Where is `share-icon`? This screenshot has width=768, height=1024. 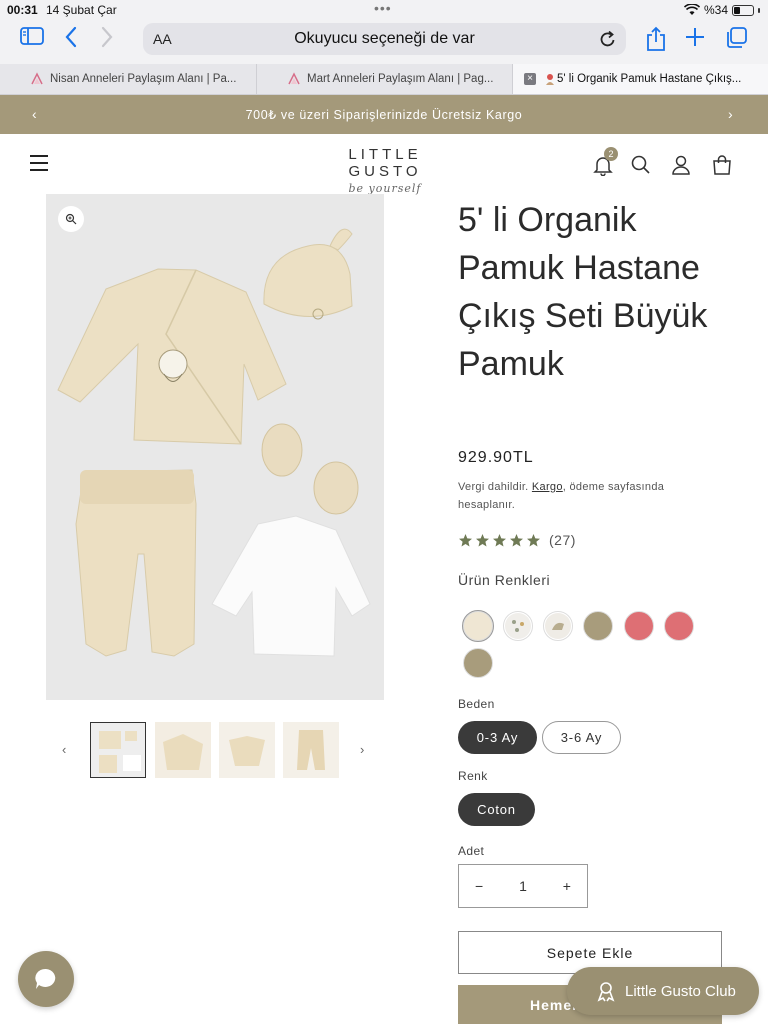 share-icon is located at coordinates (656, 39).